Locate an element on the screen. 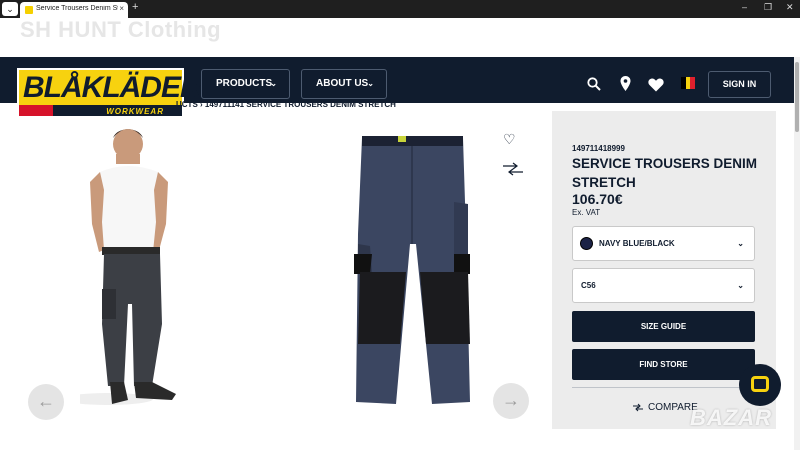 The image size is (800, 450). compare-small-icon is located at coordinates (638, 407).